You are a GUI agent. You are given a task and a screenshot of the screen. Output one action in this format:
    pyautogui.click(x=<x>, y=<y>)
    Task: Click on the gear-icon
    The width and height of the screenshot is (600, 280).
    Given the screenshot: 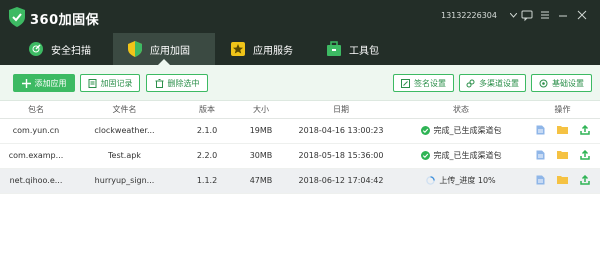 What is the action you would take?
    pyautogui.click(x=543, y=83)
    